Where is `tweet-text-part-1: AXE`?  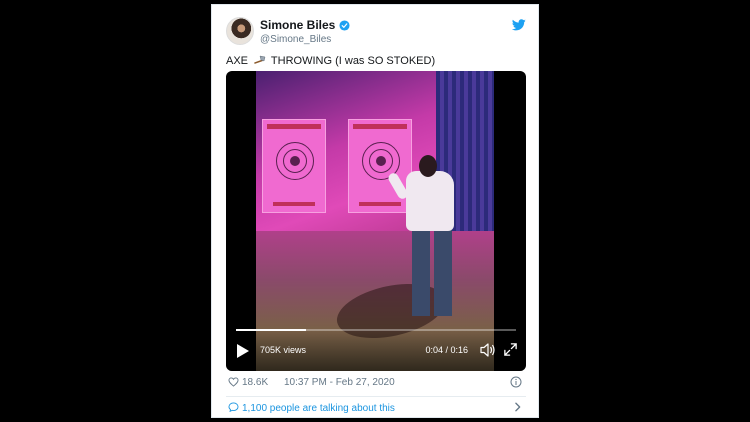 tweet-text-part-1: AXE is located at coordinates (239, 61).